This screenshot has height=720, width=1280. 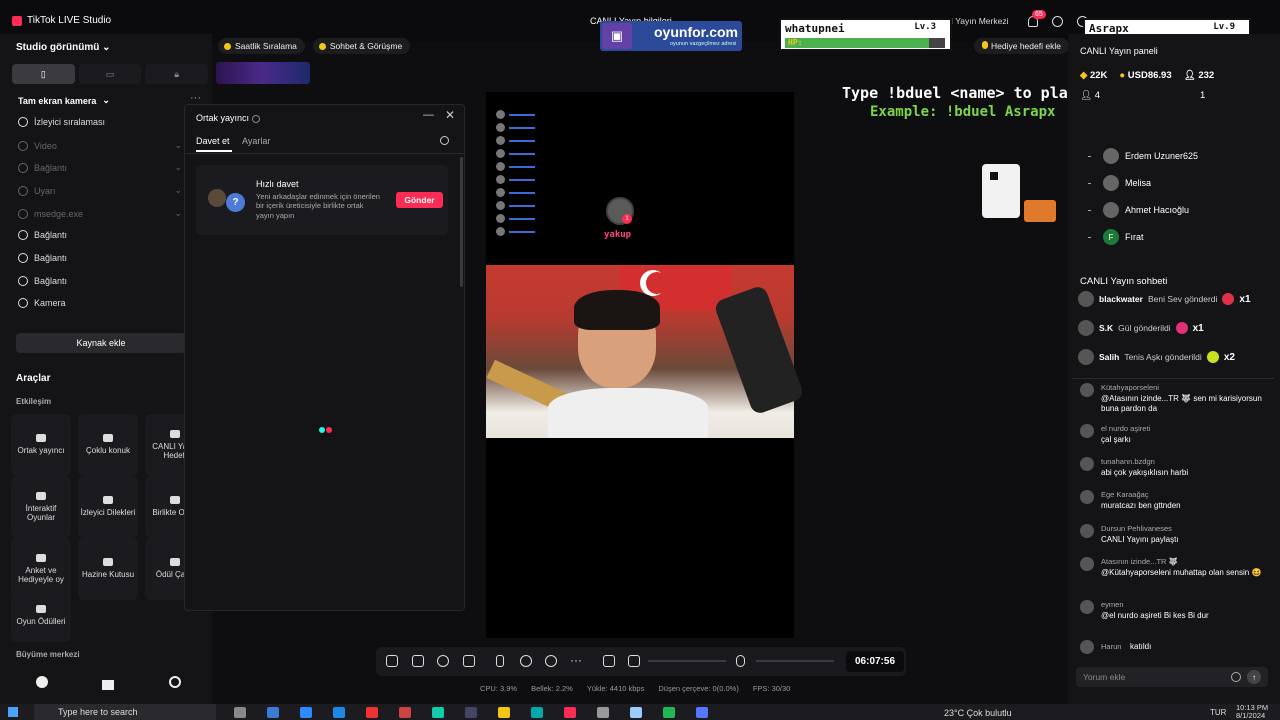 I want to click on source-item: Video ⌄, so click(x=100, y=145).